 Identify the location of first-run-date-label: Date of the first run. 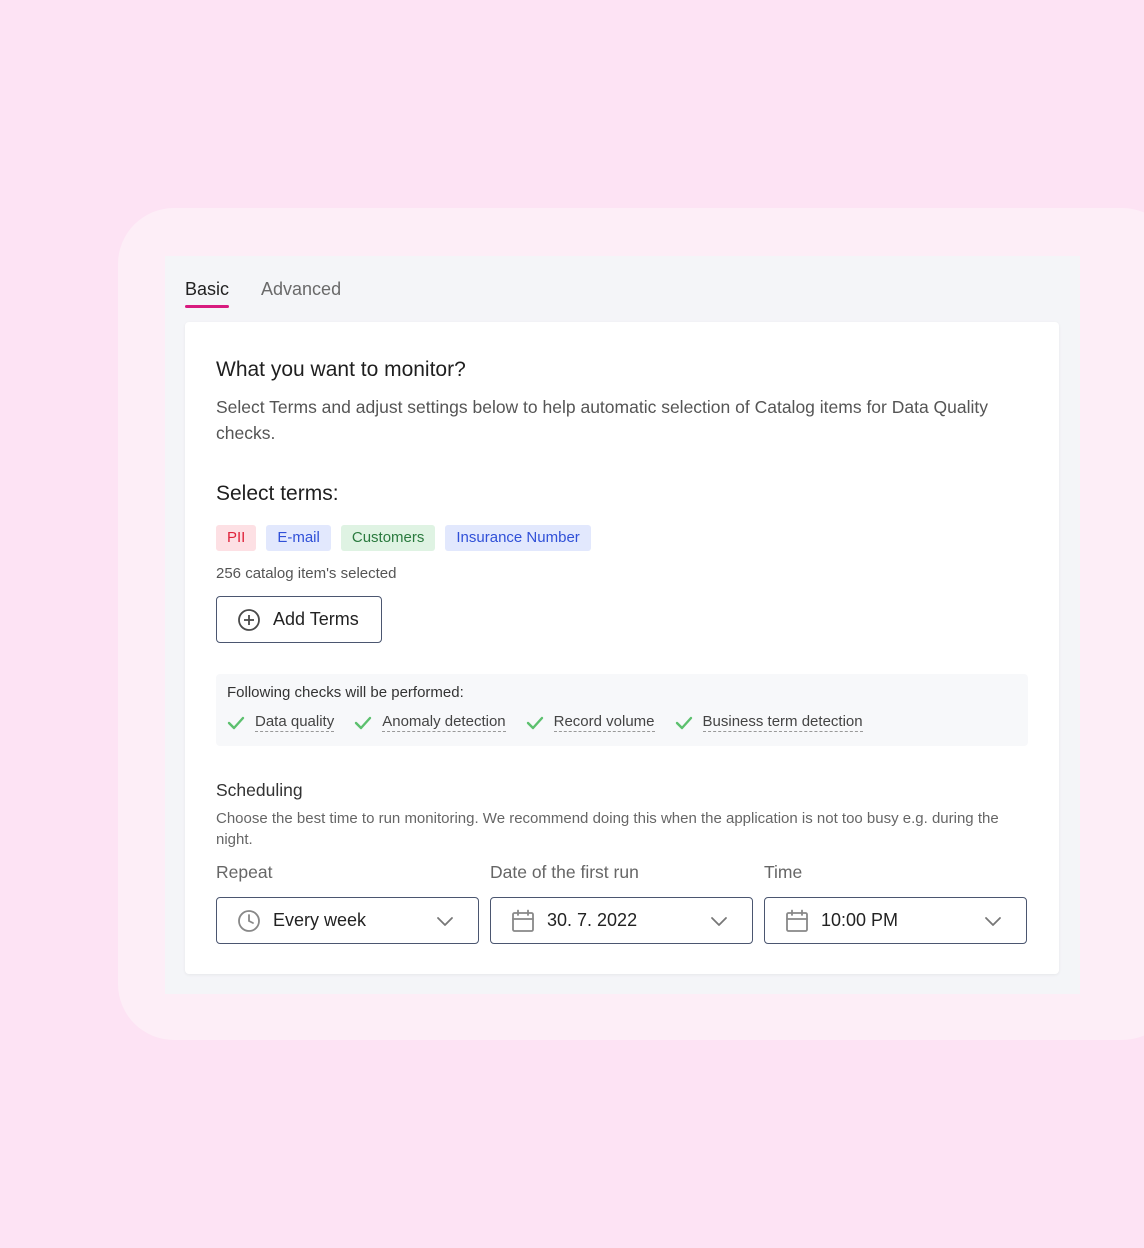
(564, 872).